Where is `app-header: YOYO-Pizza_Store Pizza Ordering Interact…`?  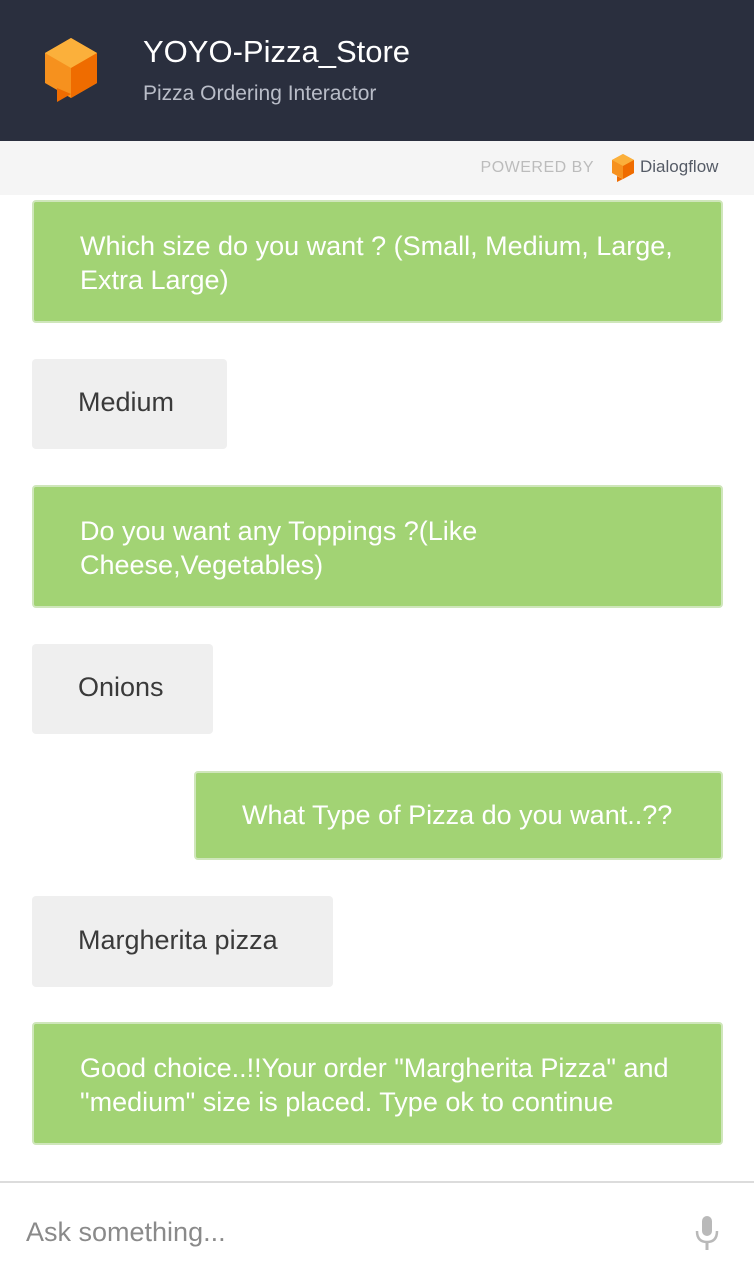
app-header: YOYO-Pizza_Store Pizza Ordering Interact… is located at coordinates (377, 70).